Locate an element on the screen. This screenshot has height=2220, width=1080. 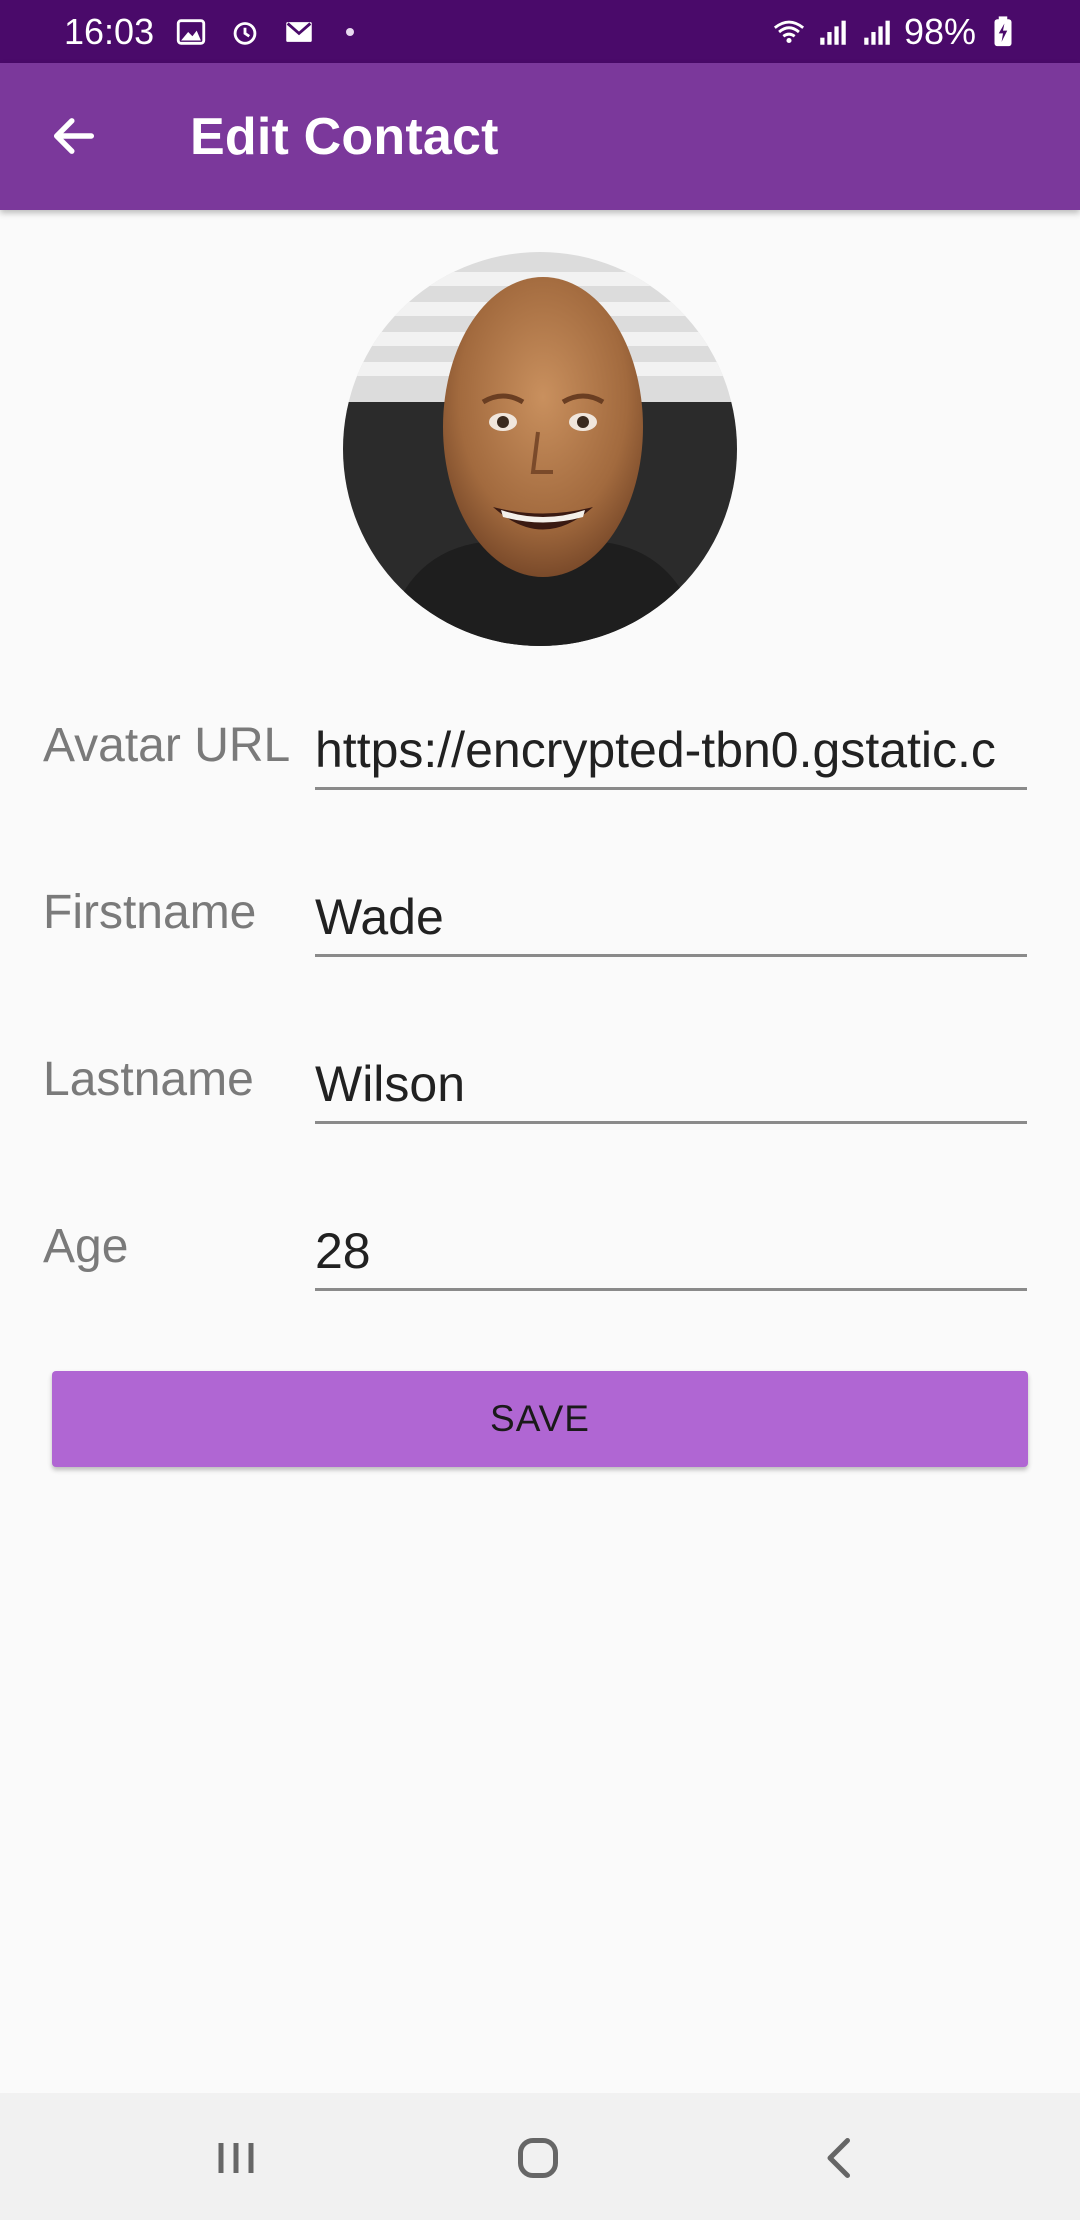
navigation-bar is located at coordinates (540, 2156).